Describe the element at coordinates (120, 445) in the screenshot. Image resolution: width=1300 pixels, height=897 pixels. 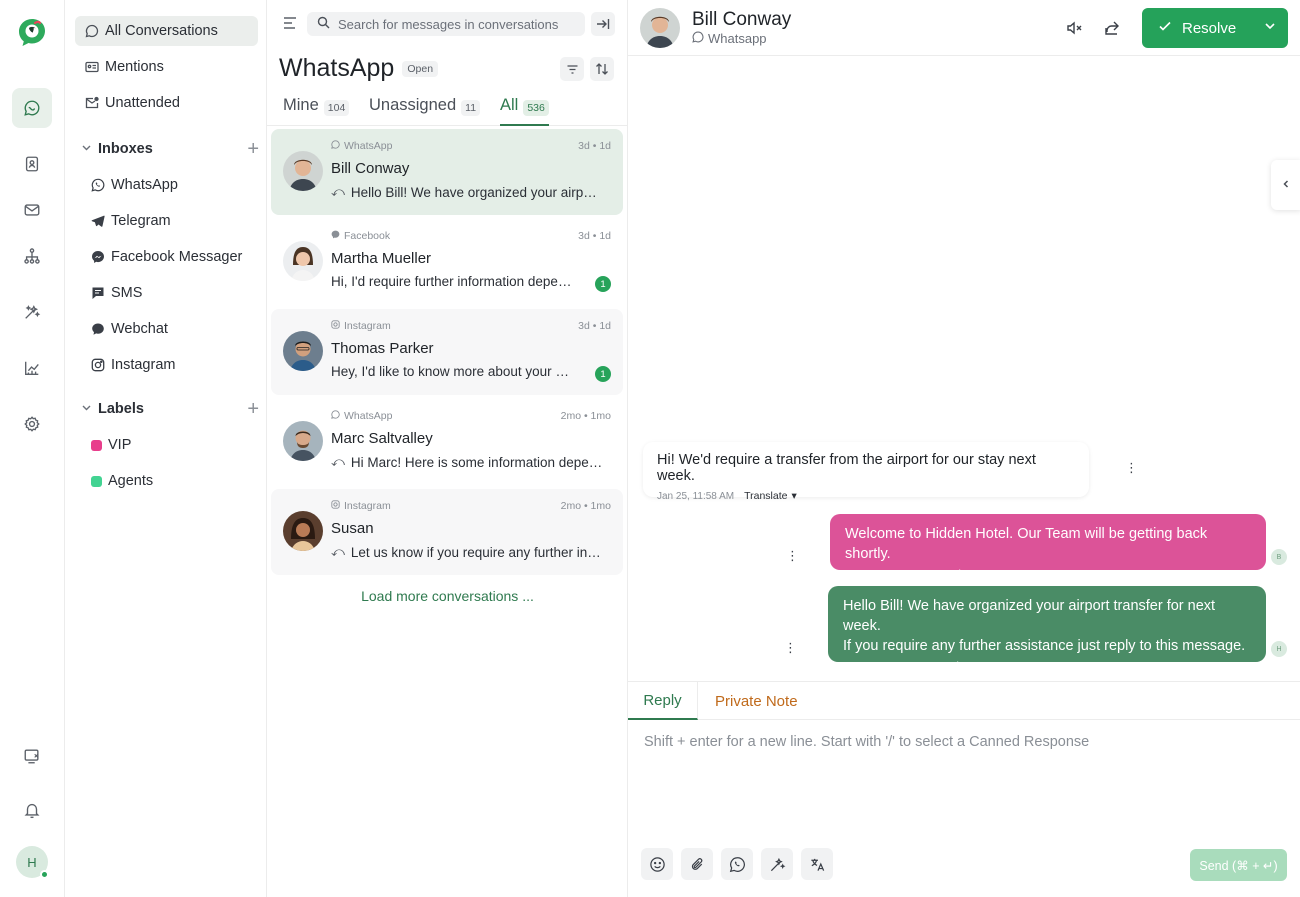
I see `label-name: VIP` at that location.